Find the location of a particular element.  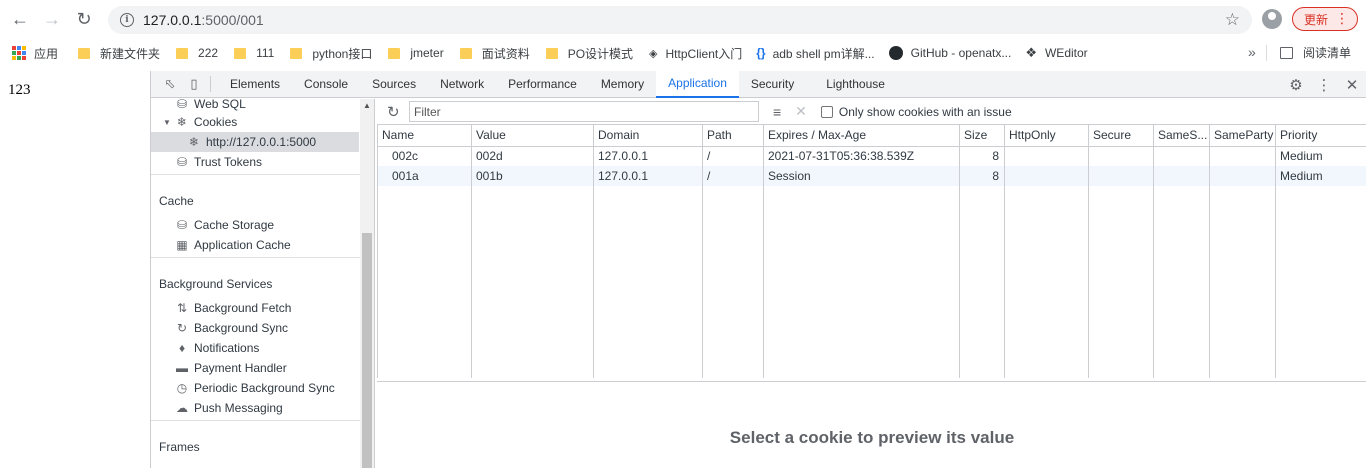

update-label: 更新 is located at coordinates (1316, 19).